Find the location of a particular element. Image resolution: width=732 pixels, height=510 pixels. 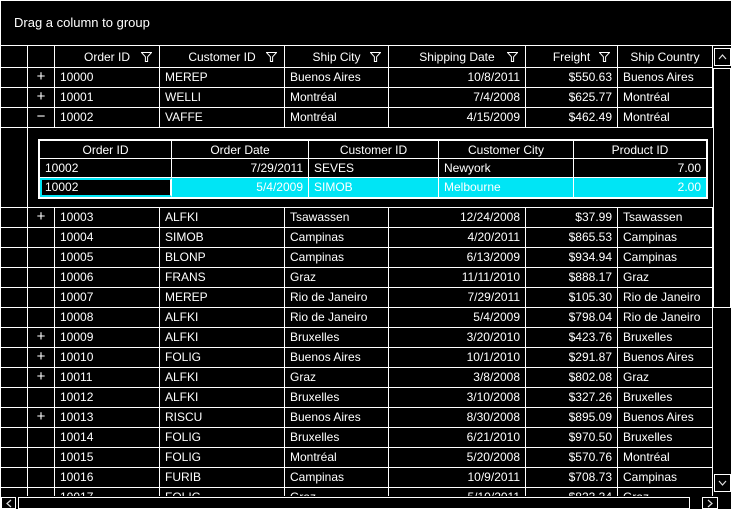

cell-ship-country: Montréal is located at coordinates (665, 97).